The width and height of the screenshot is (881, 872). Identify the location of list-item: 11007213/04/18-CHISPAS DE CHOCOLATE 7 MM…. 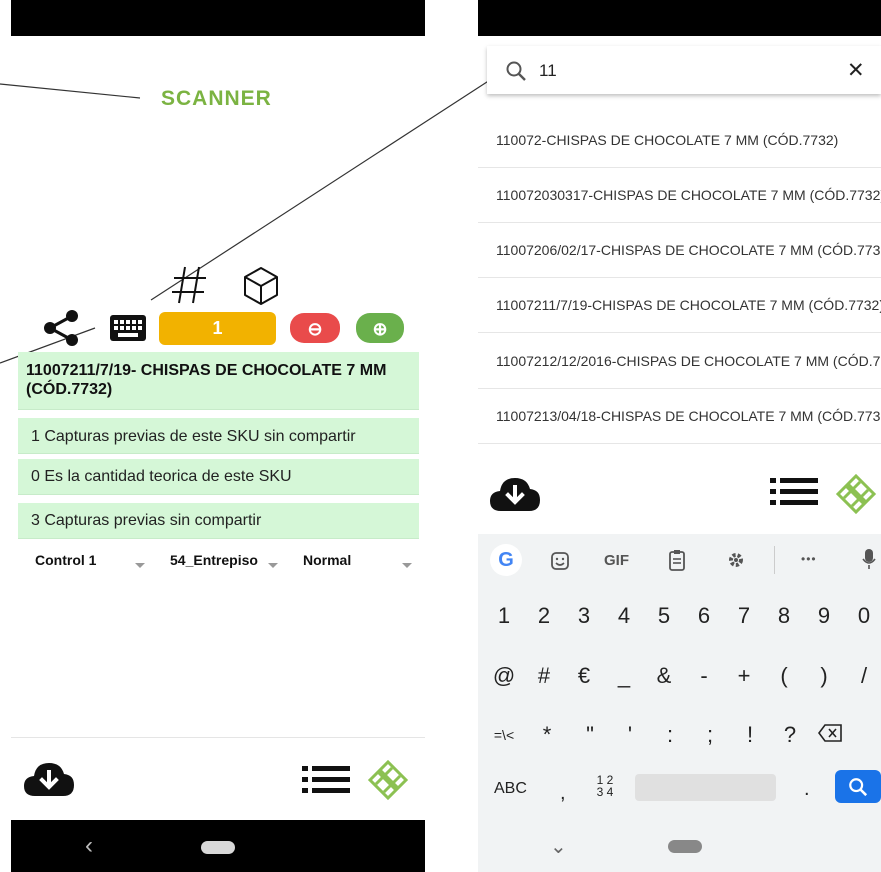
(679, 416).